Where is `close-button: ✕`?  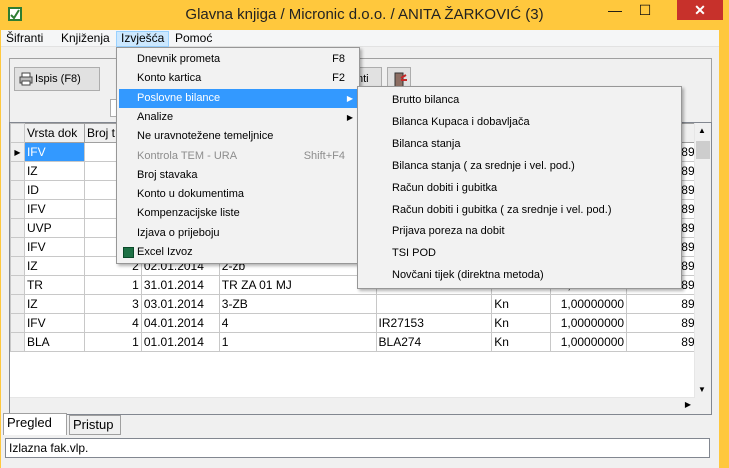
close-button: ✕ is located at coordinates (700, 10).